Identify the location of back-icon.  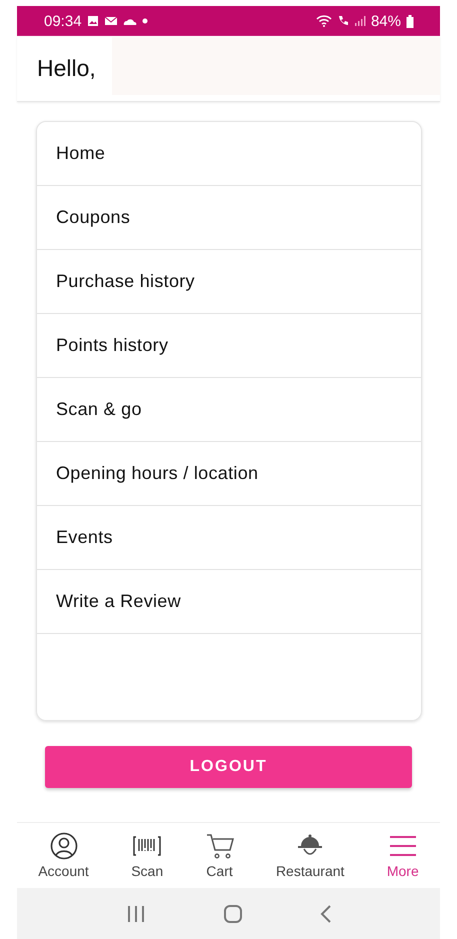
(326, 914).